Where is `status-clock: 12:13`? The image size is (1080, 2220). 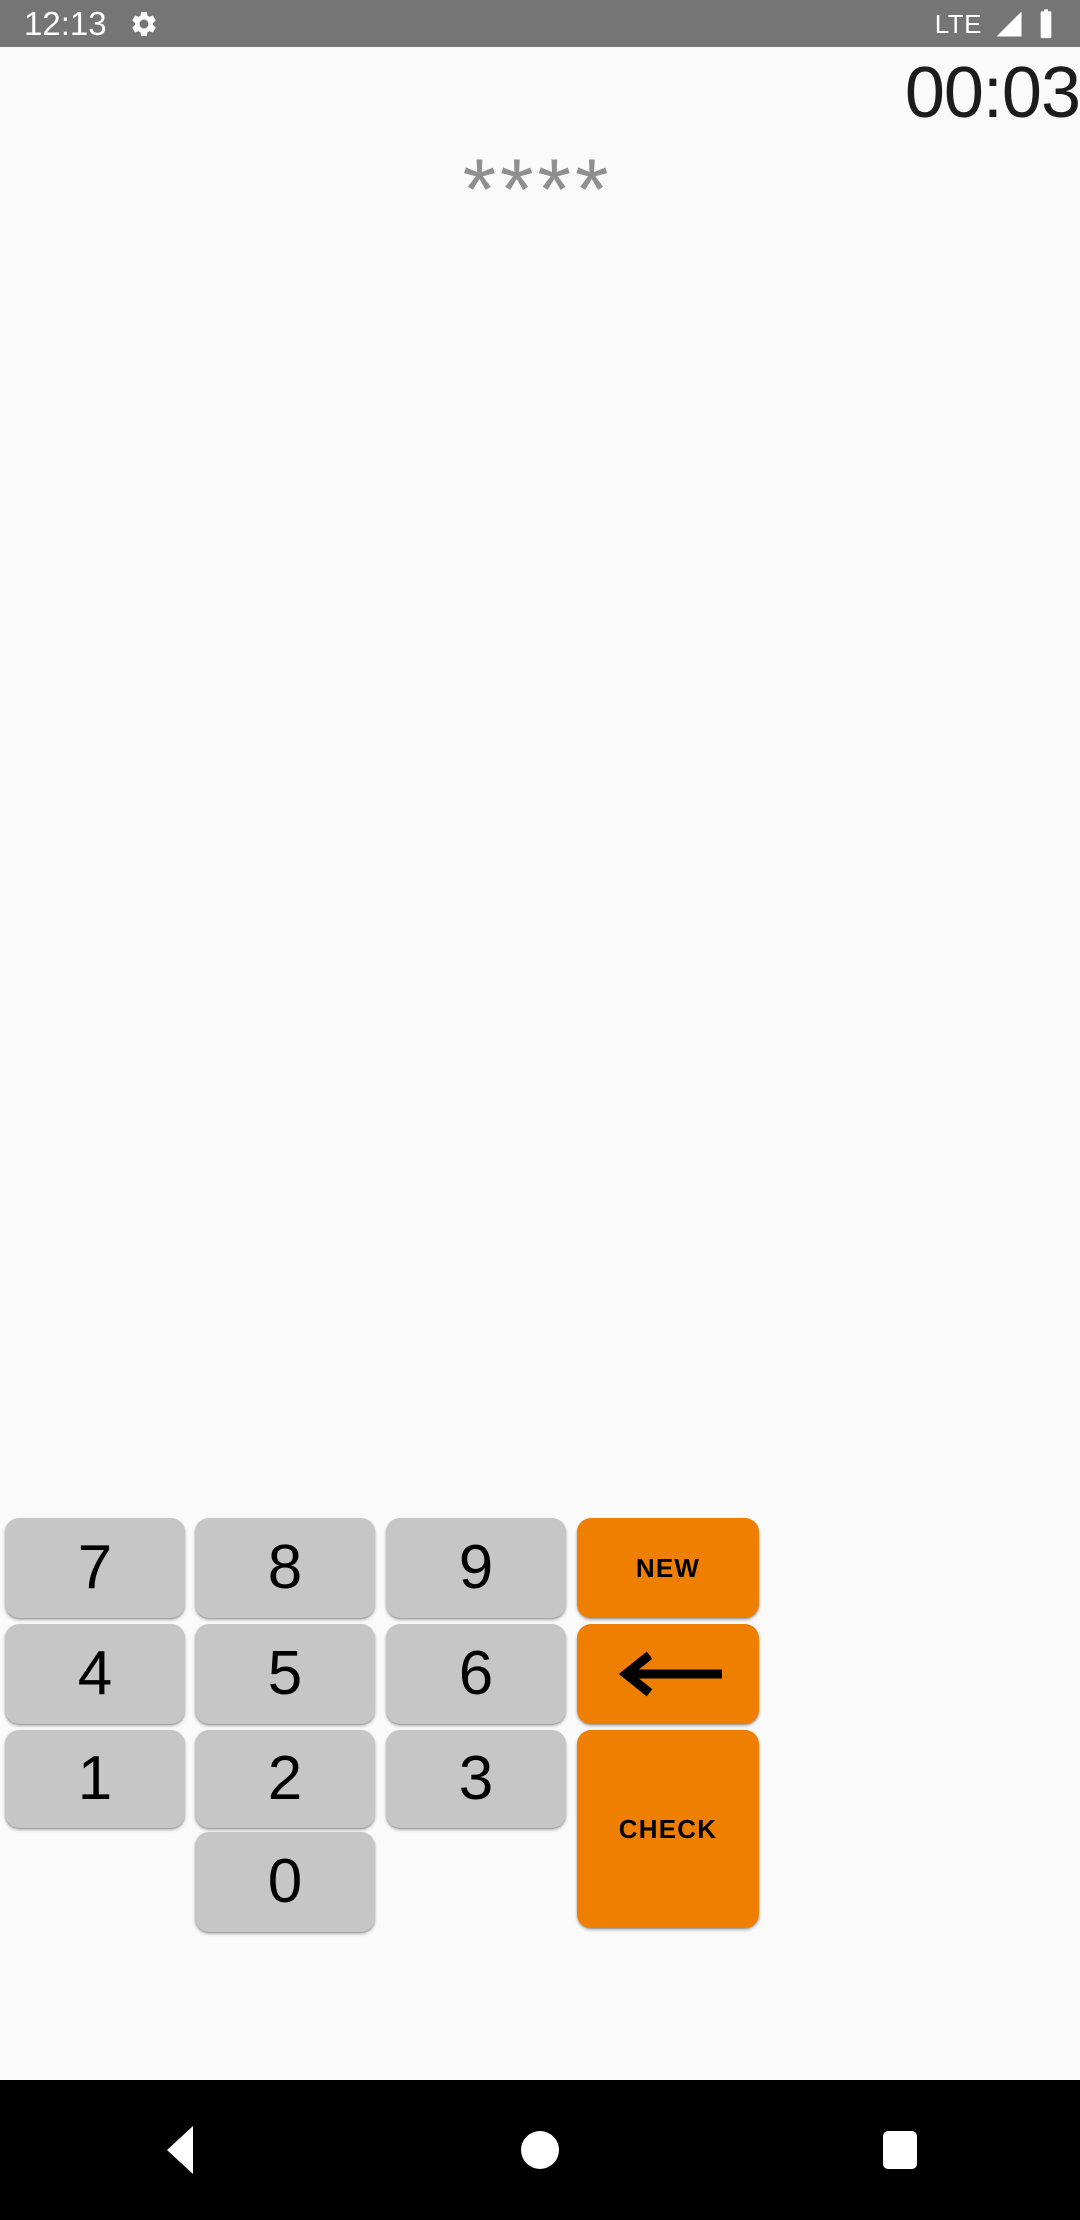
status-clock: 12:13 is located at coordinates (65, 23).